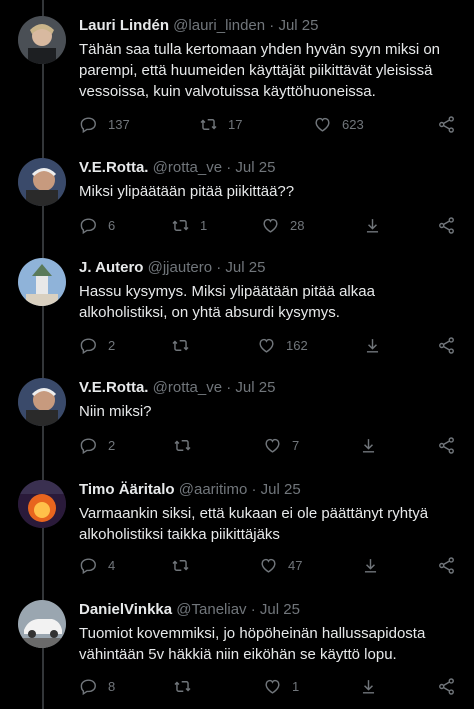 This screenshot has height=709, width=474. I want to click on reply-button: 137, so click(104, 124).